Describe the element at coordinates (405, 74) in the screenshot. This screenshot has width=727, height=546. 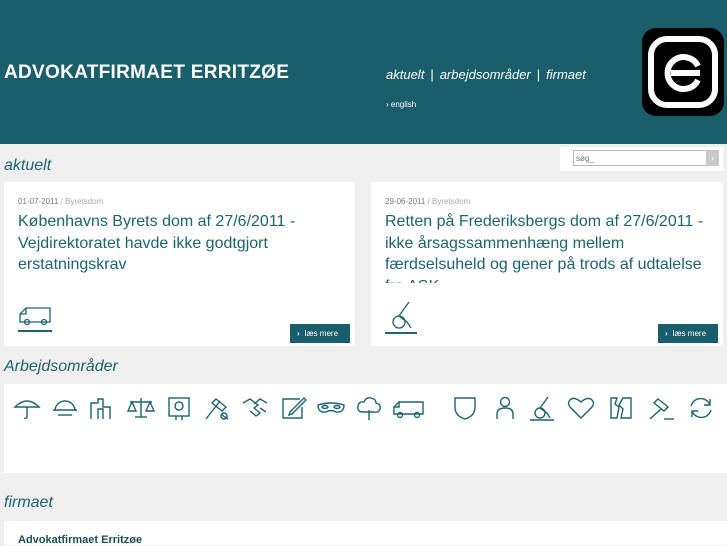
I see `nav-aktuelt: aktuelt` at that location.